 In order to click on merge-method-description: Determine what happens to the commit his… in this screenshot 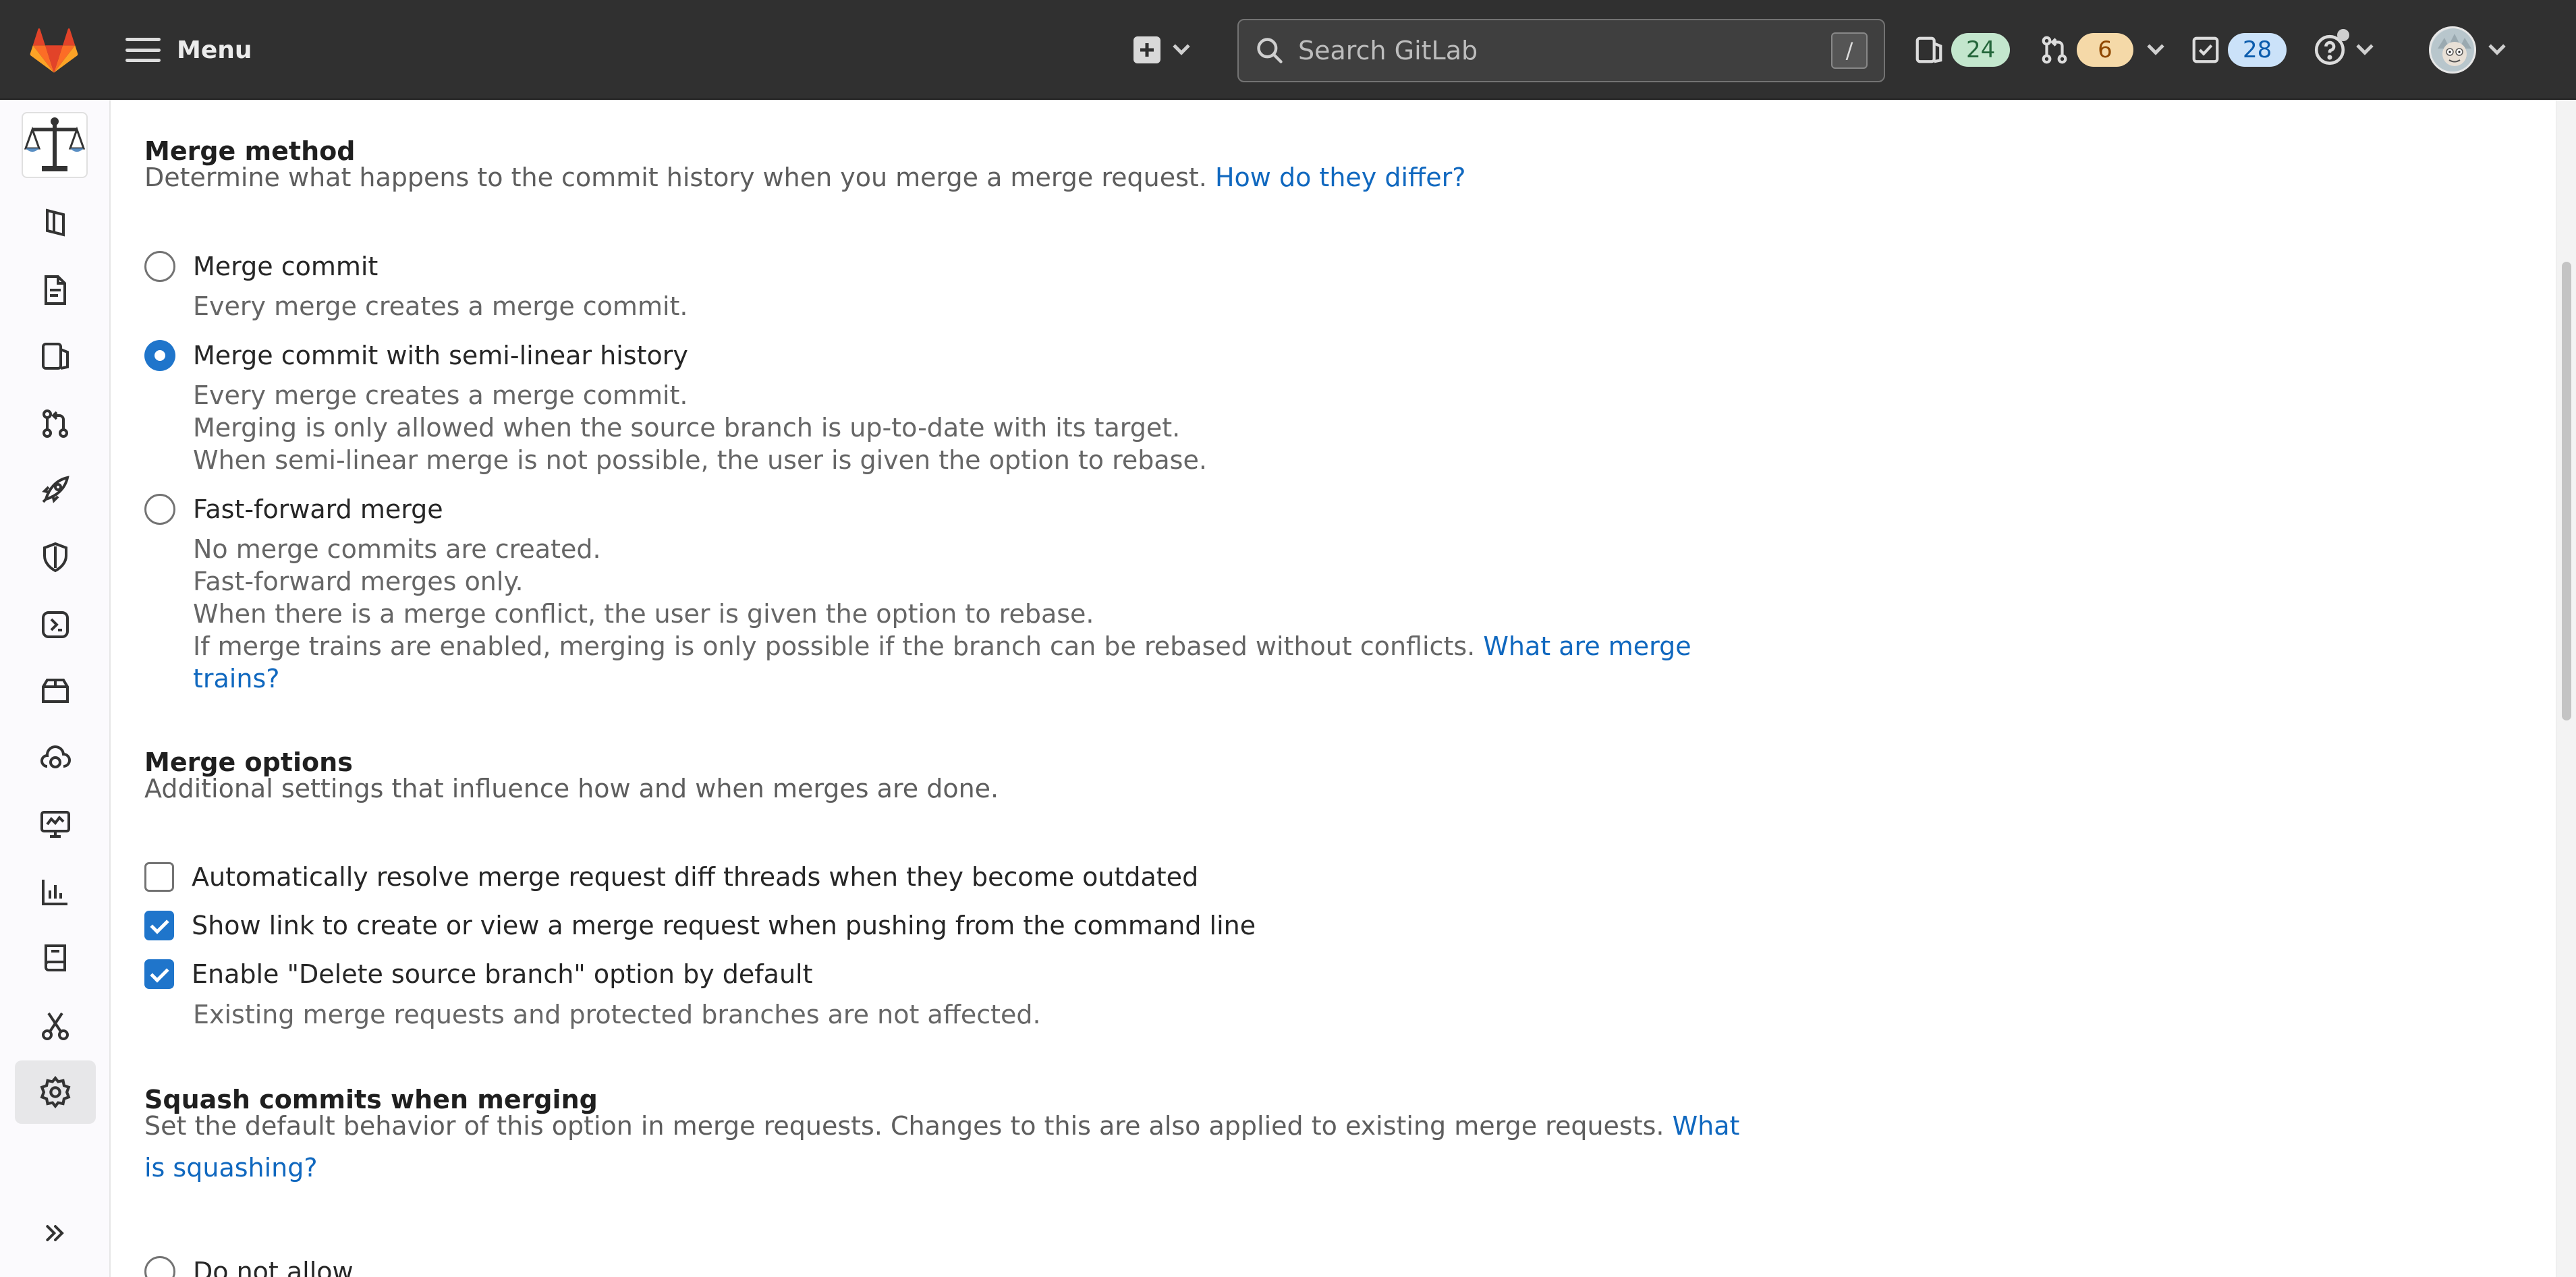, I will do `click(805, 177)`.